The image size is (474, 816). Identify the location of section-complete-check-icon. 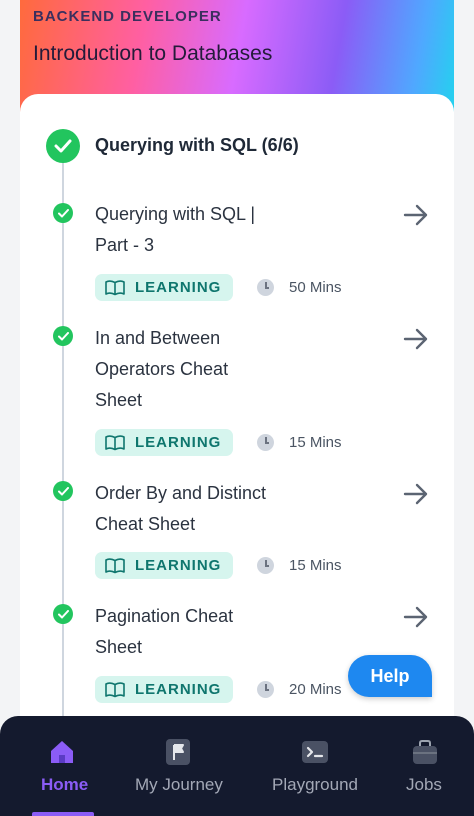
(63, 146).